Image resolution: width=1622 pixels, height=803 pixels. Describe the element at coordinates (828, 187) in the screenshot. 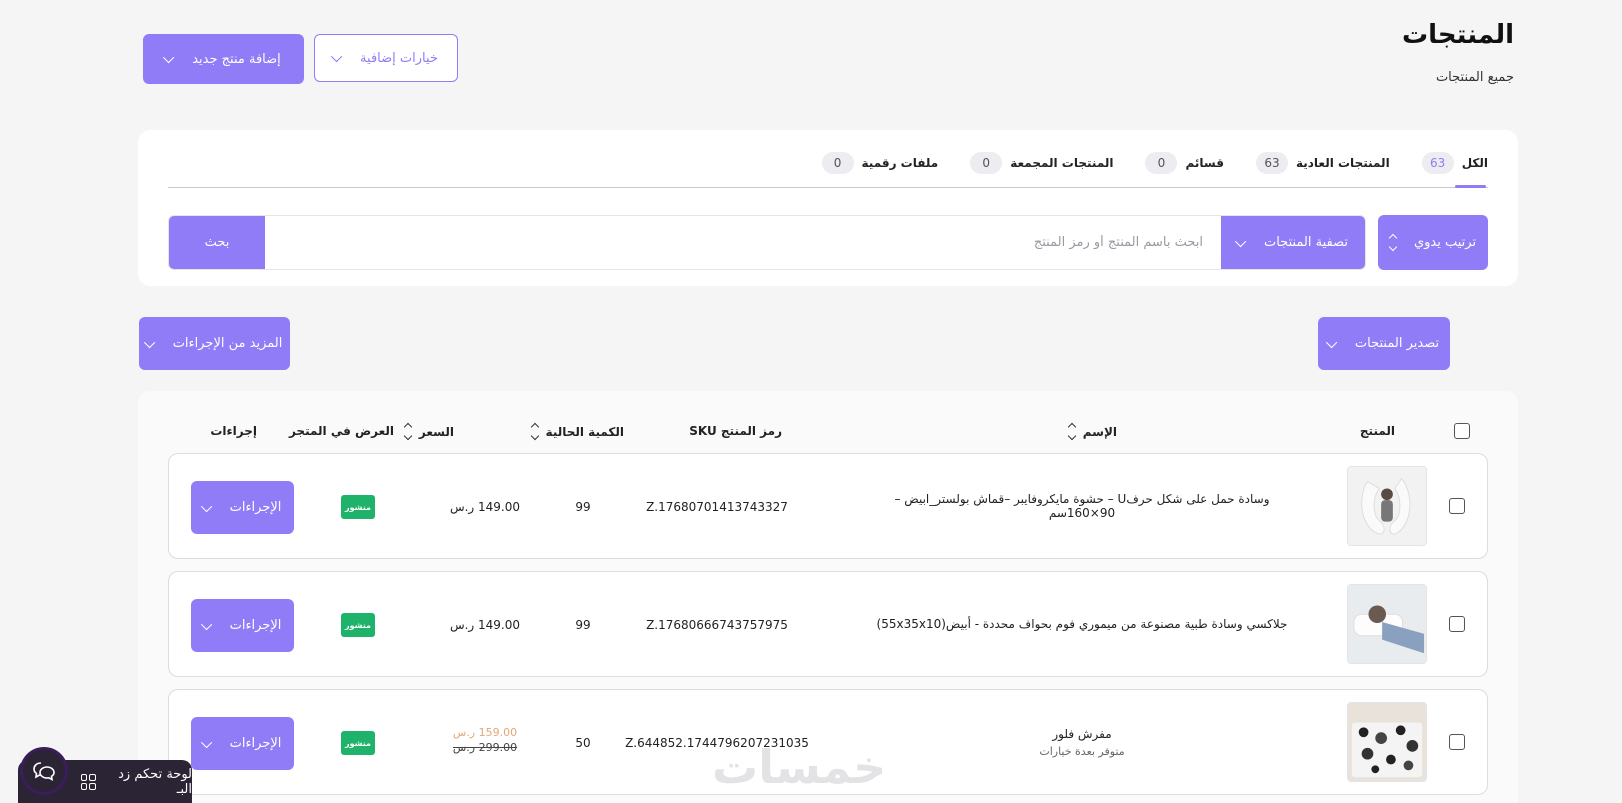

I see `tabs-divider` at that location.